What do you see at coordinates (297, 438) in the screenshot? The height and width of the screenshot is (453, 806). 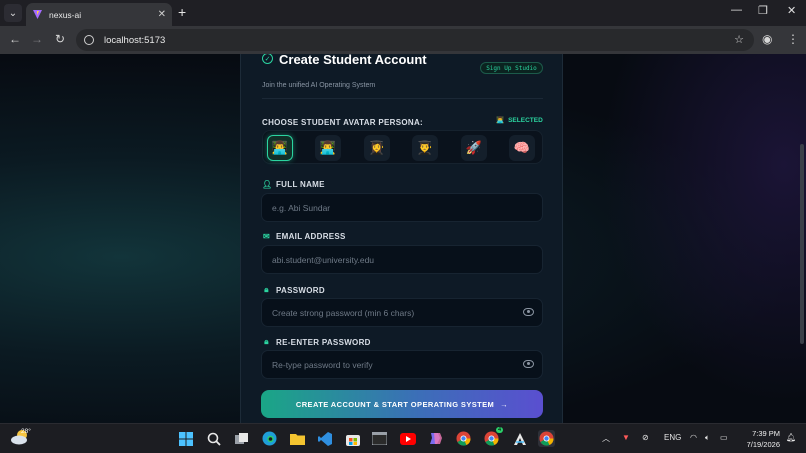 I see `file-explorer-icon` at bounding box center [297, 438].